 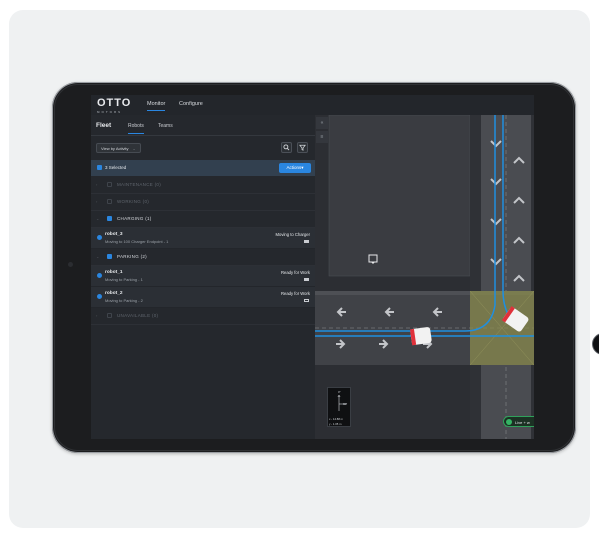 I want to click on select-all-checkbox, so click(x=99, y=167).